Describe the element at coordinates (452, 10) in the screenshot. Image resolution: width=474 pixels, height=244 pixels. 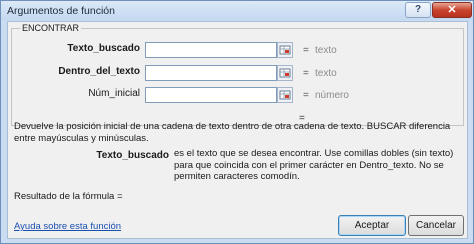
I see `close-button: ✕` at that location.